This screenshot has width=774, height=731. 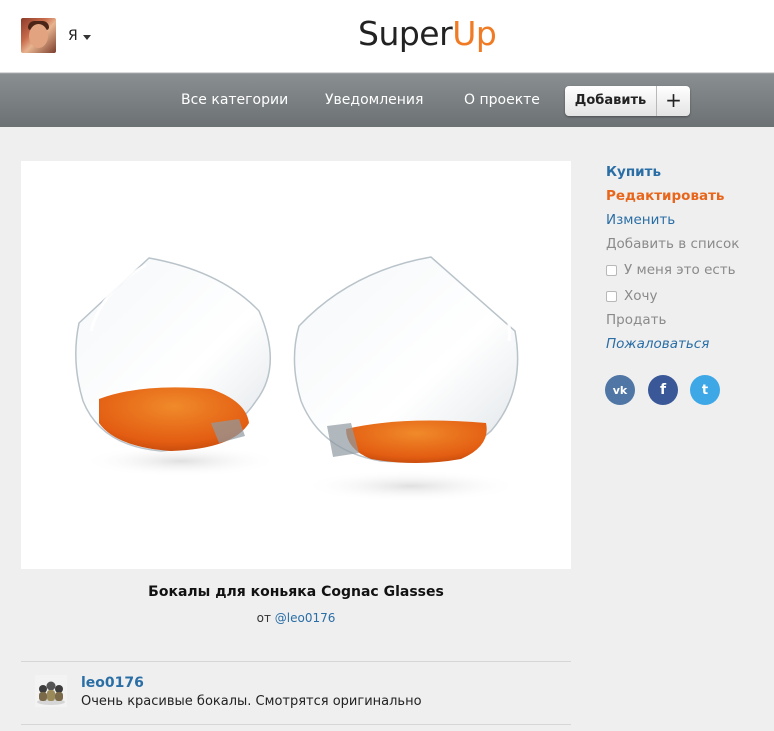 What do you see at coordinates (611, 270) in the screenshot?
I see `i-have-it-checkbox` at bounding box center [611, 270].